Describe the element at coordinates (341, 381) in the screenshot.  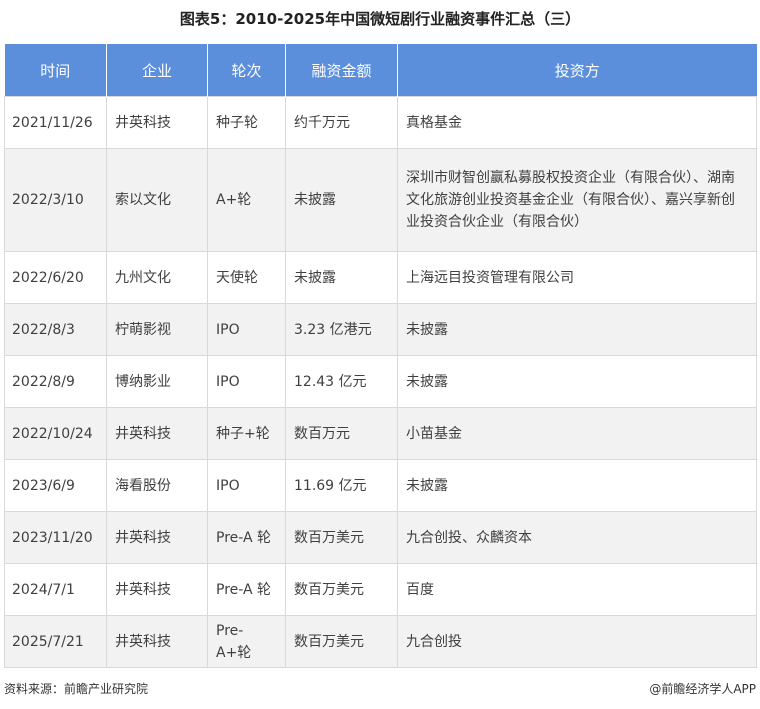
I see `cell-amount: 12.43 亿元` at that location.